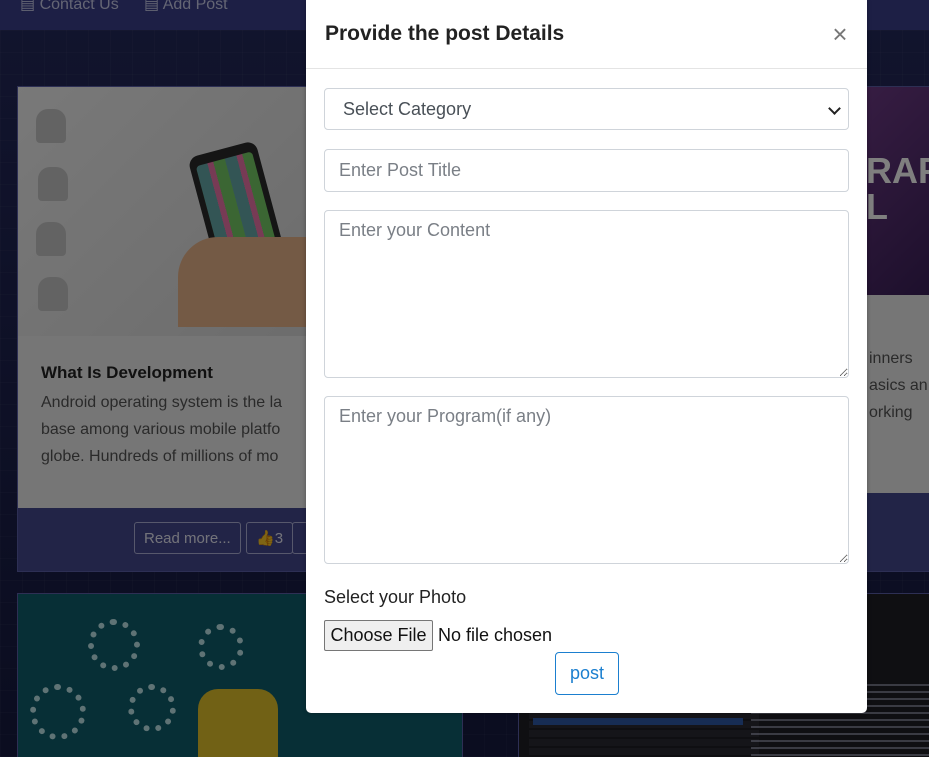 Image resolution: width=929 pixels, height=757 pixels. I want to click on modal-title: Provide the post Details, so click(445, 33).